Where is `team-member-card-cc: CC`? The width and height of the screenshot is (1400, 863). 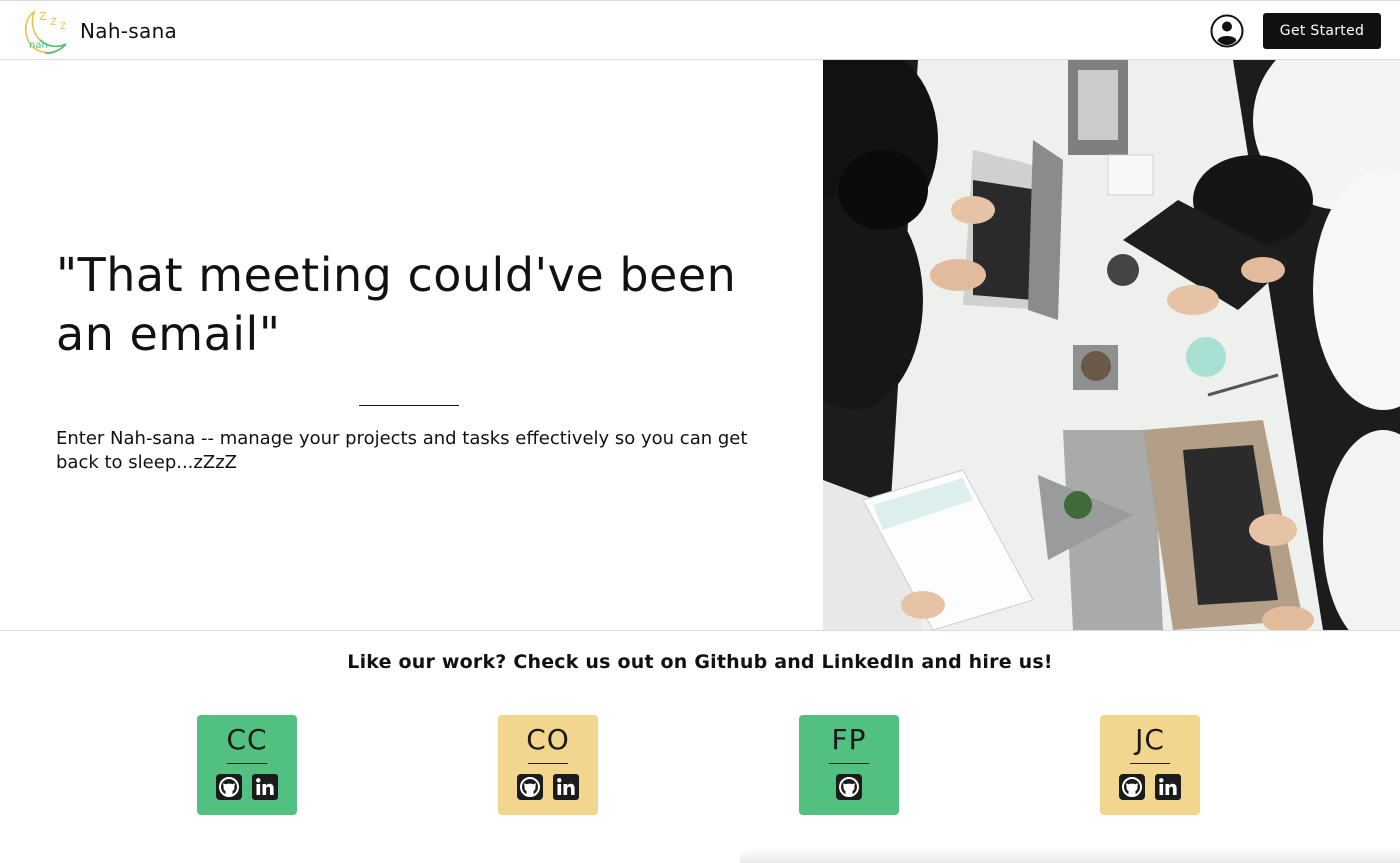 team-member-card-cc: CC is located at coordinates (247, 765).